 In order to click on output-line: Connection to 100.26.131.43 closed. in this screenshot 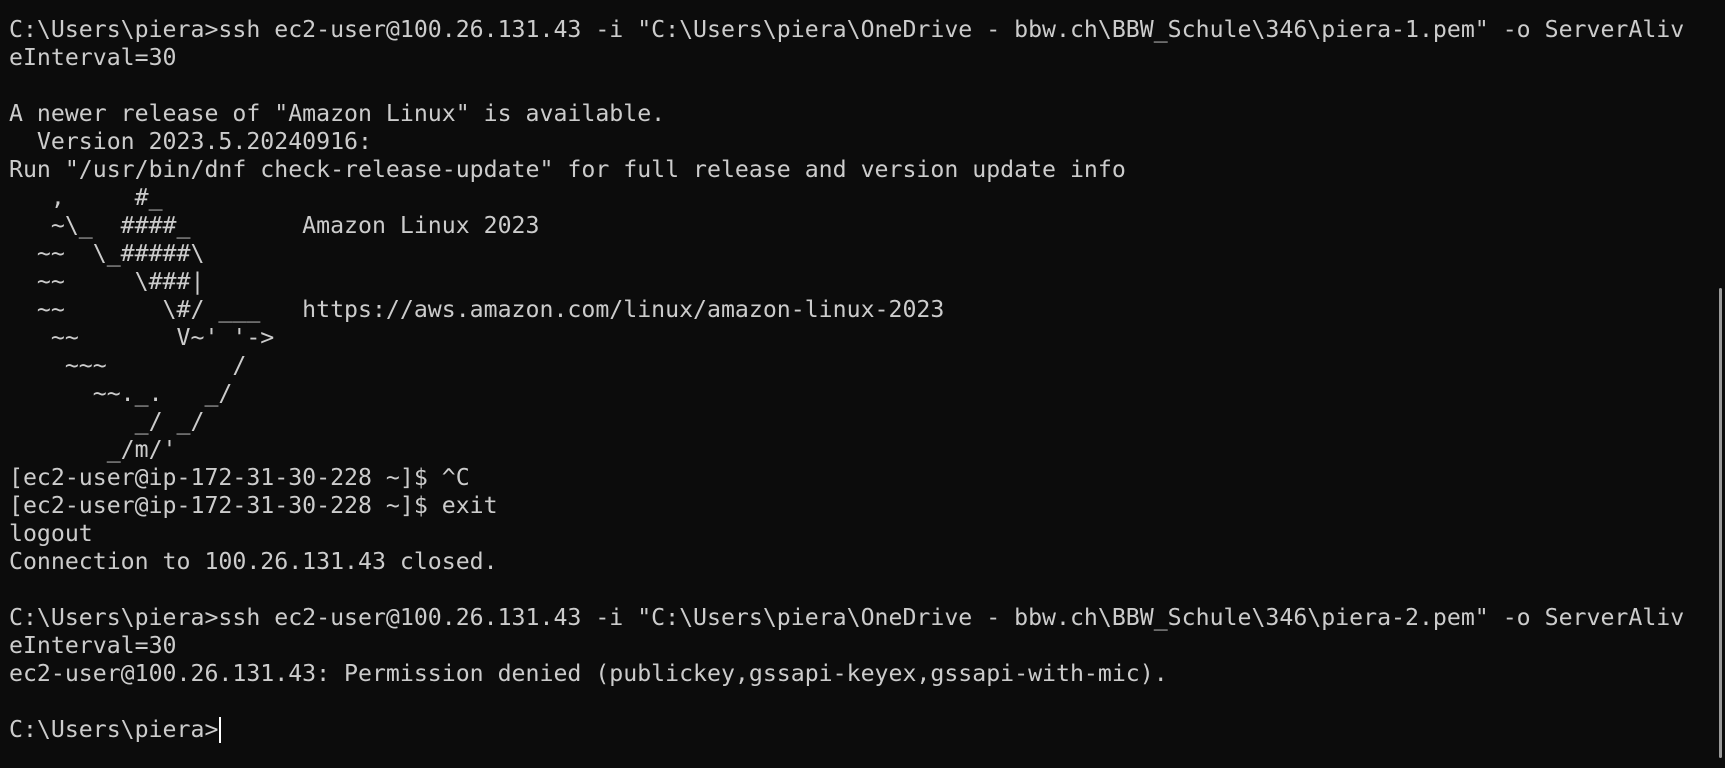, I will do `click(253, 561)`.